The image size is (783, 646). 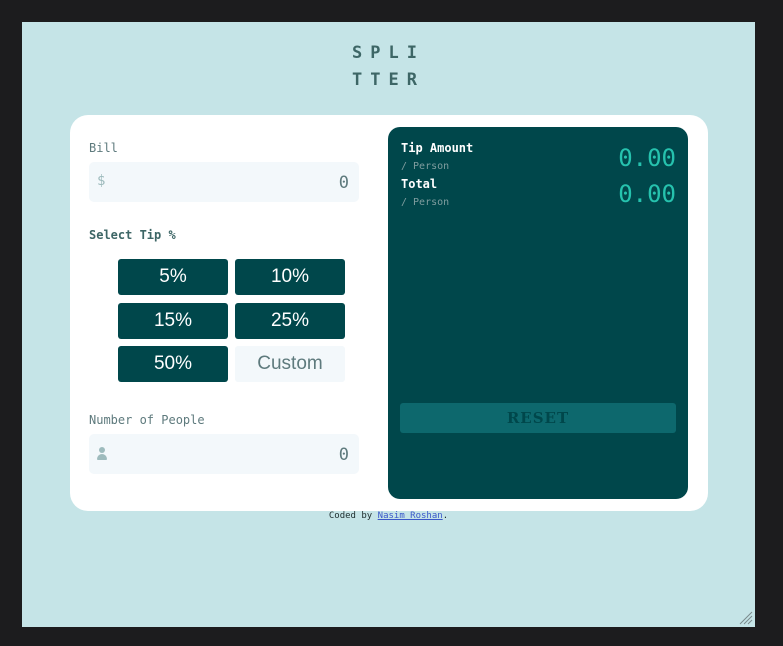 What do you see at coordinates (445, 516) in the screenshot?
I see `credit-suffix: .` at bounding box center [445, 516].